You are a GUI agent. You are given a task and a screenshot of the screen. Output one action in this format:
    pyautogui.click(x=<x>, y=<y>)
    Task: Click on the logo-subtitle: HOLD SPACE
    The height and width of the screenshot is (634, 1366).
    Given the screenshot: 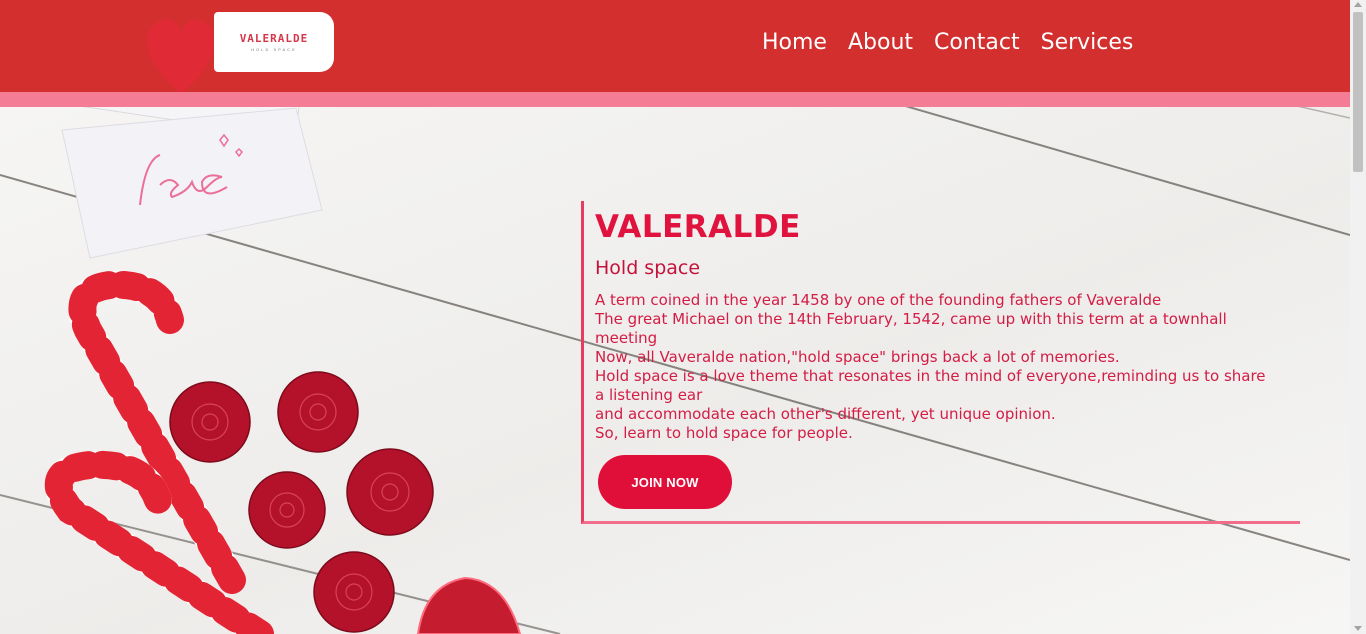 What is the action you would take?
    pyautogui.click(x=274, y=49)
    